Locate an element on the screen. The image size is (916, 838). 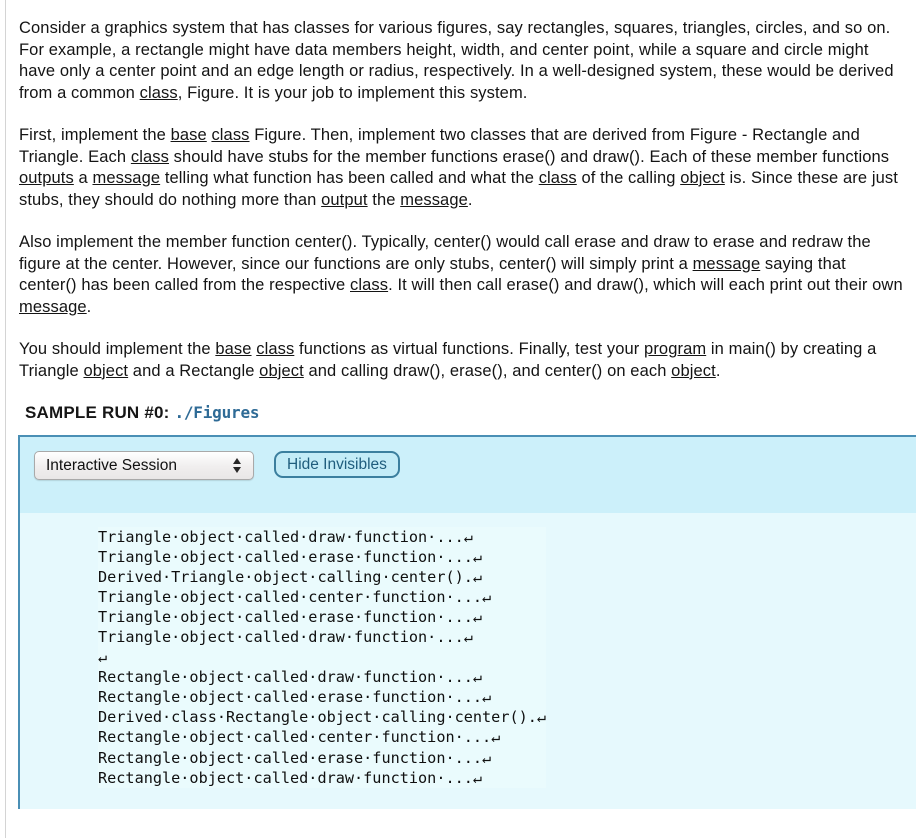
session-mode-select-value: Interactive Session is located at coordinates (111, 465).